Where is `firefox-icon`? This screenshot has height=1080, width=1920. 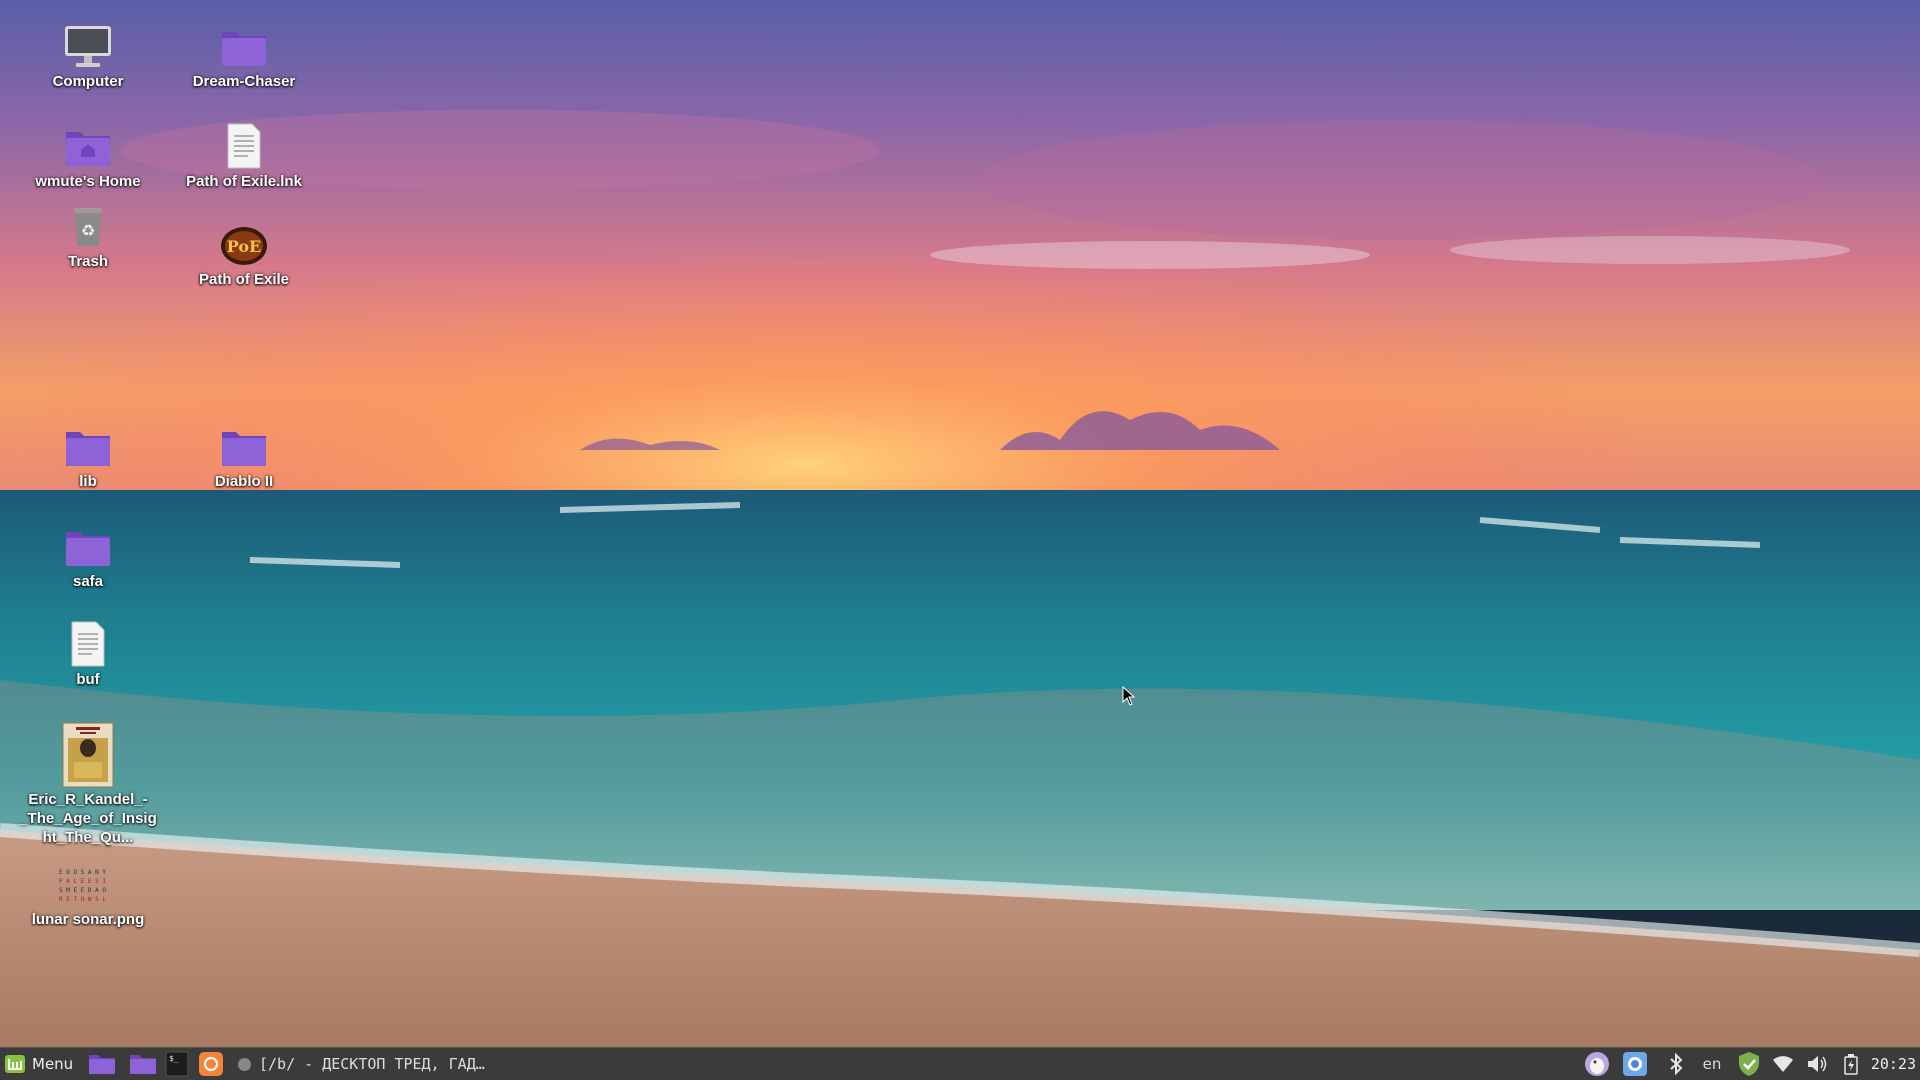
firefox-icon is located at coordinates (211, 1064).